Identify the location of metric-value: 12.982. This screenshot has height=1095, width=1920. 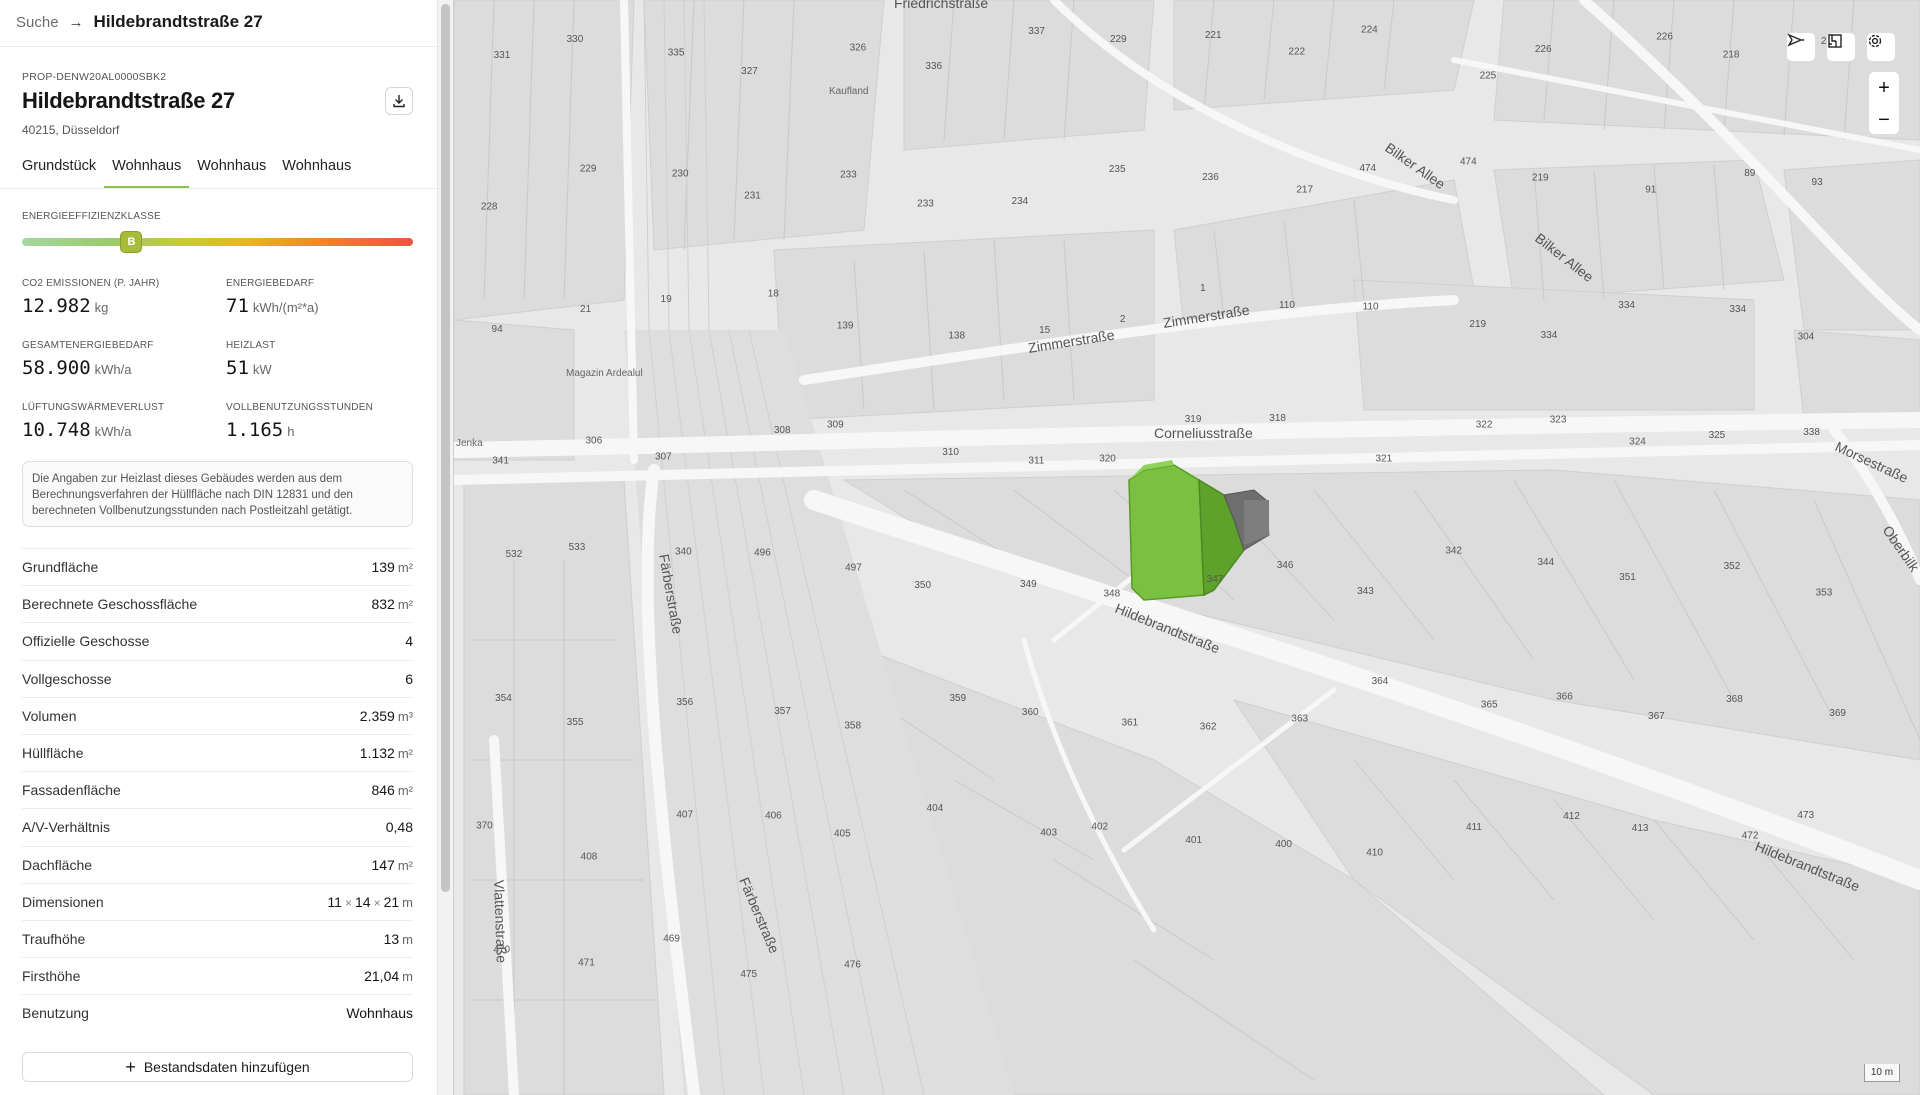
(56, 306).